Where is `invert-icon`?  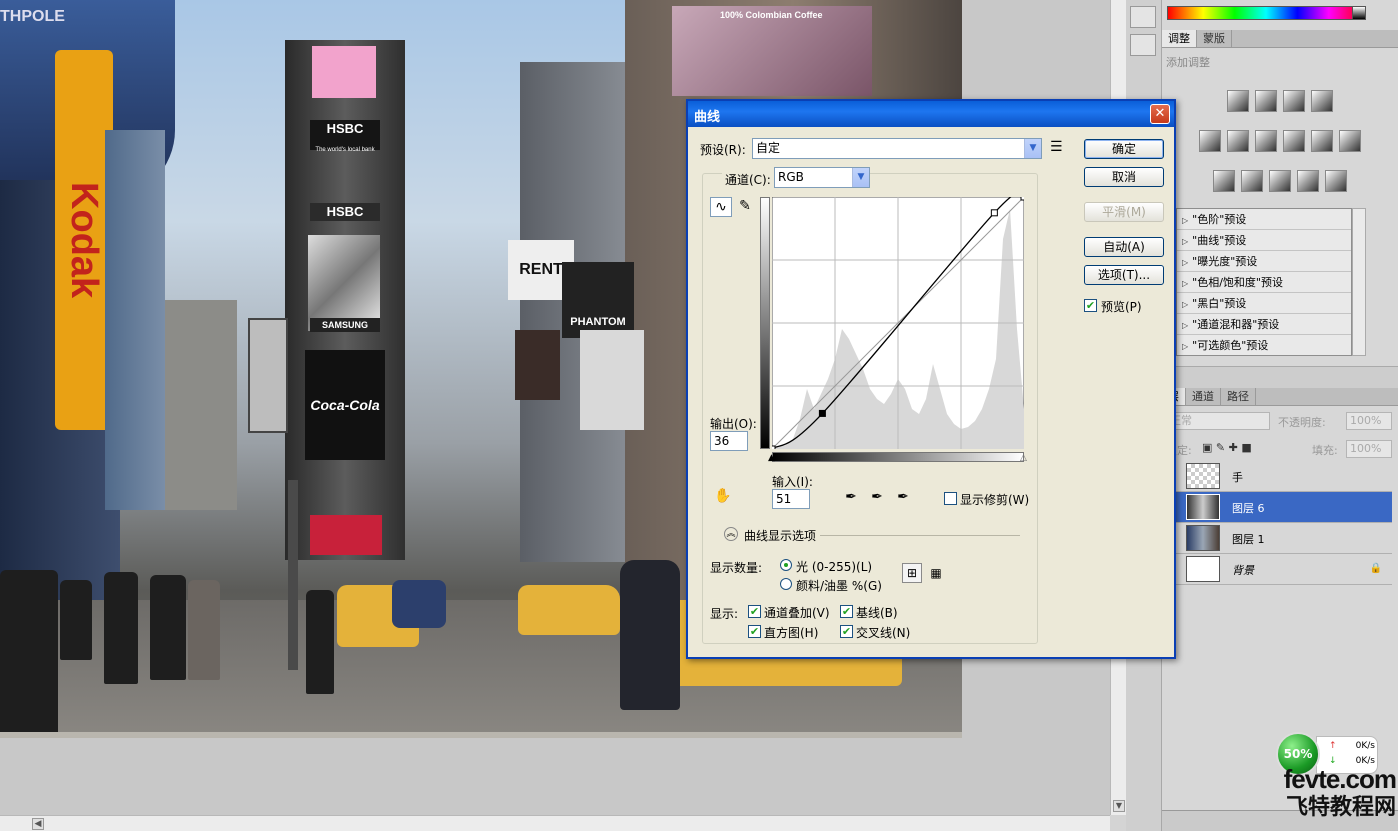
invert-icon is located at coordinates (1224, 181).